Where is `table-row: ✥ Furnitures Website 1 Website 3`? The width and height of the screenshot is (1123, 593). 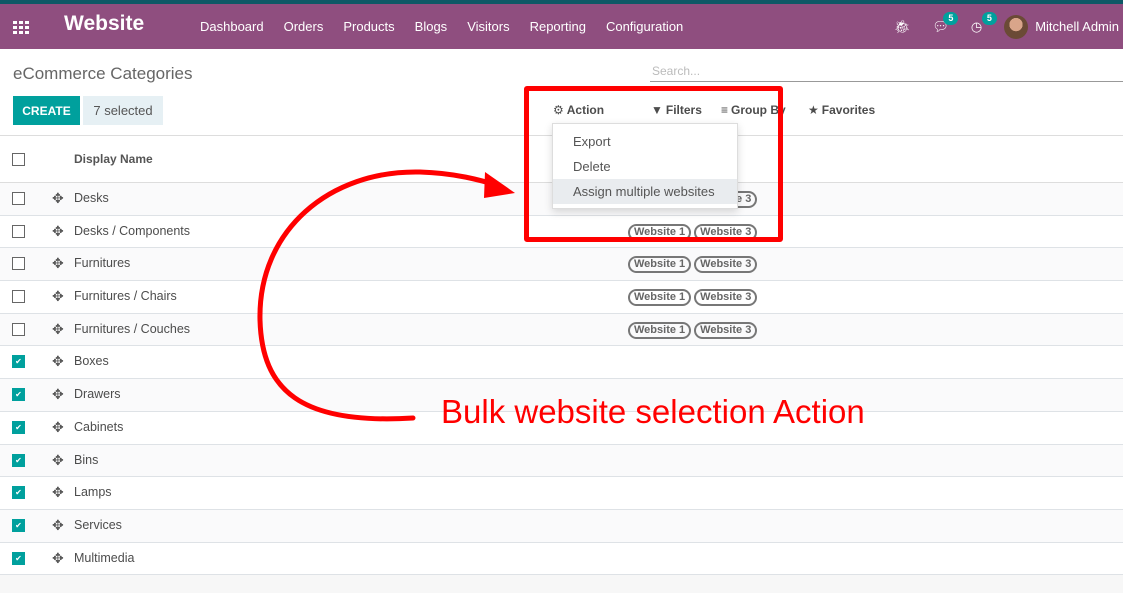 table-row: ✥ Furnitures Website 1 Website 3 is located at coordinates (561, 265).